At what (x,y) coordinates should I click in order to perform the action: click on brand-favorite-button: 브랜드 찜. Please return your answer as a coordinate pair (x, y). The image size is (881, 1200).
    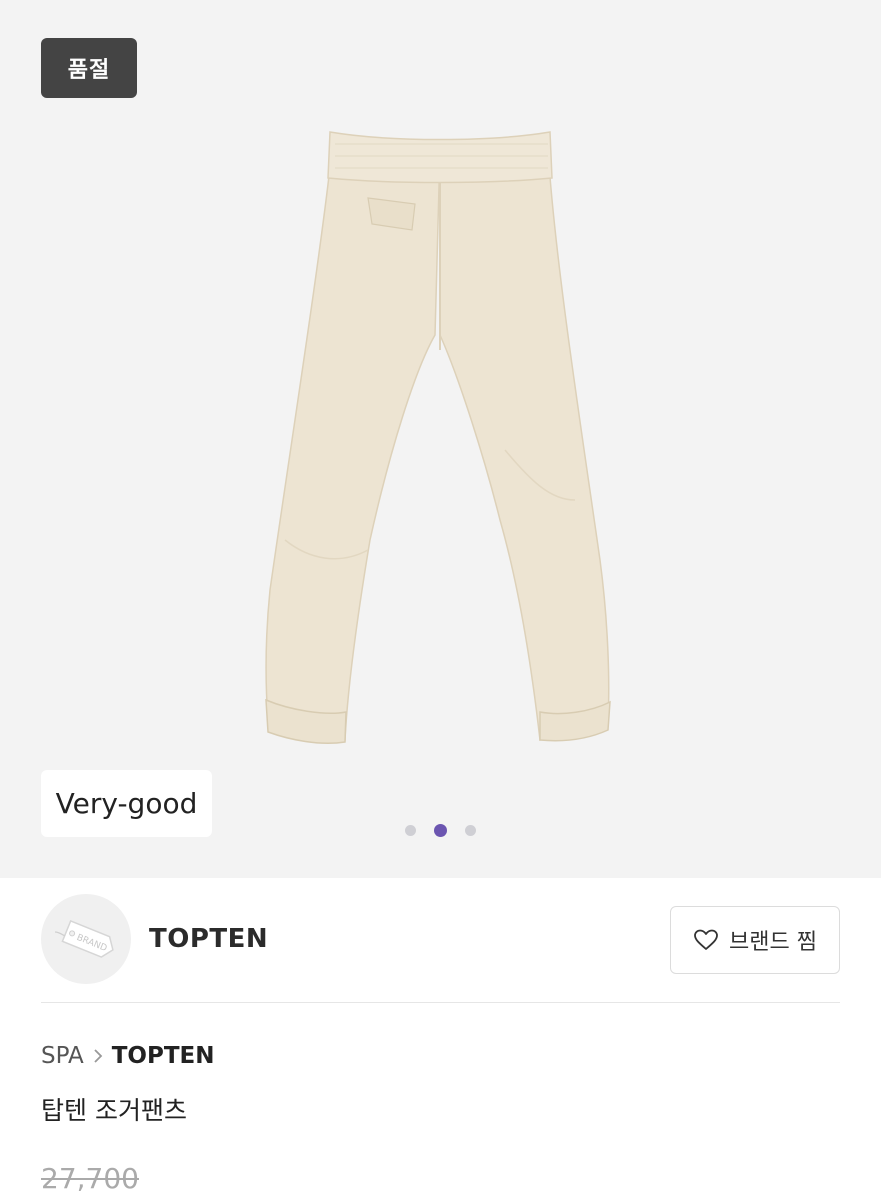
    Looking at the image, I should click on (755, 940).